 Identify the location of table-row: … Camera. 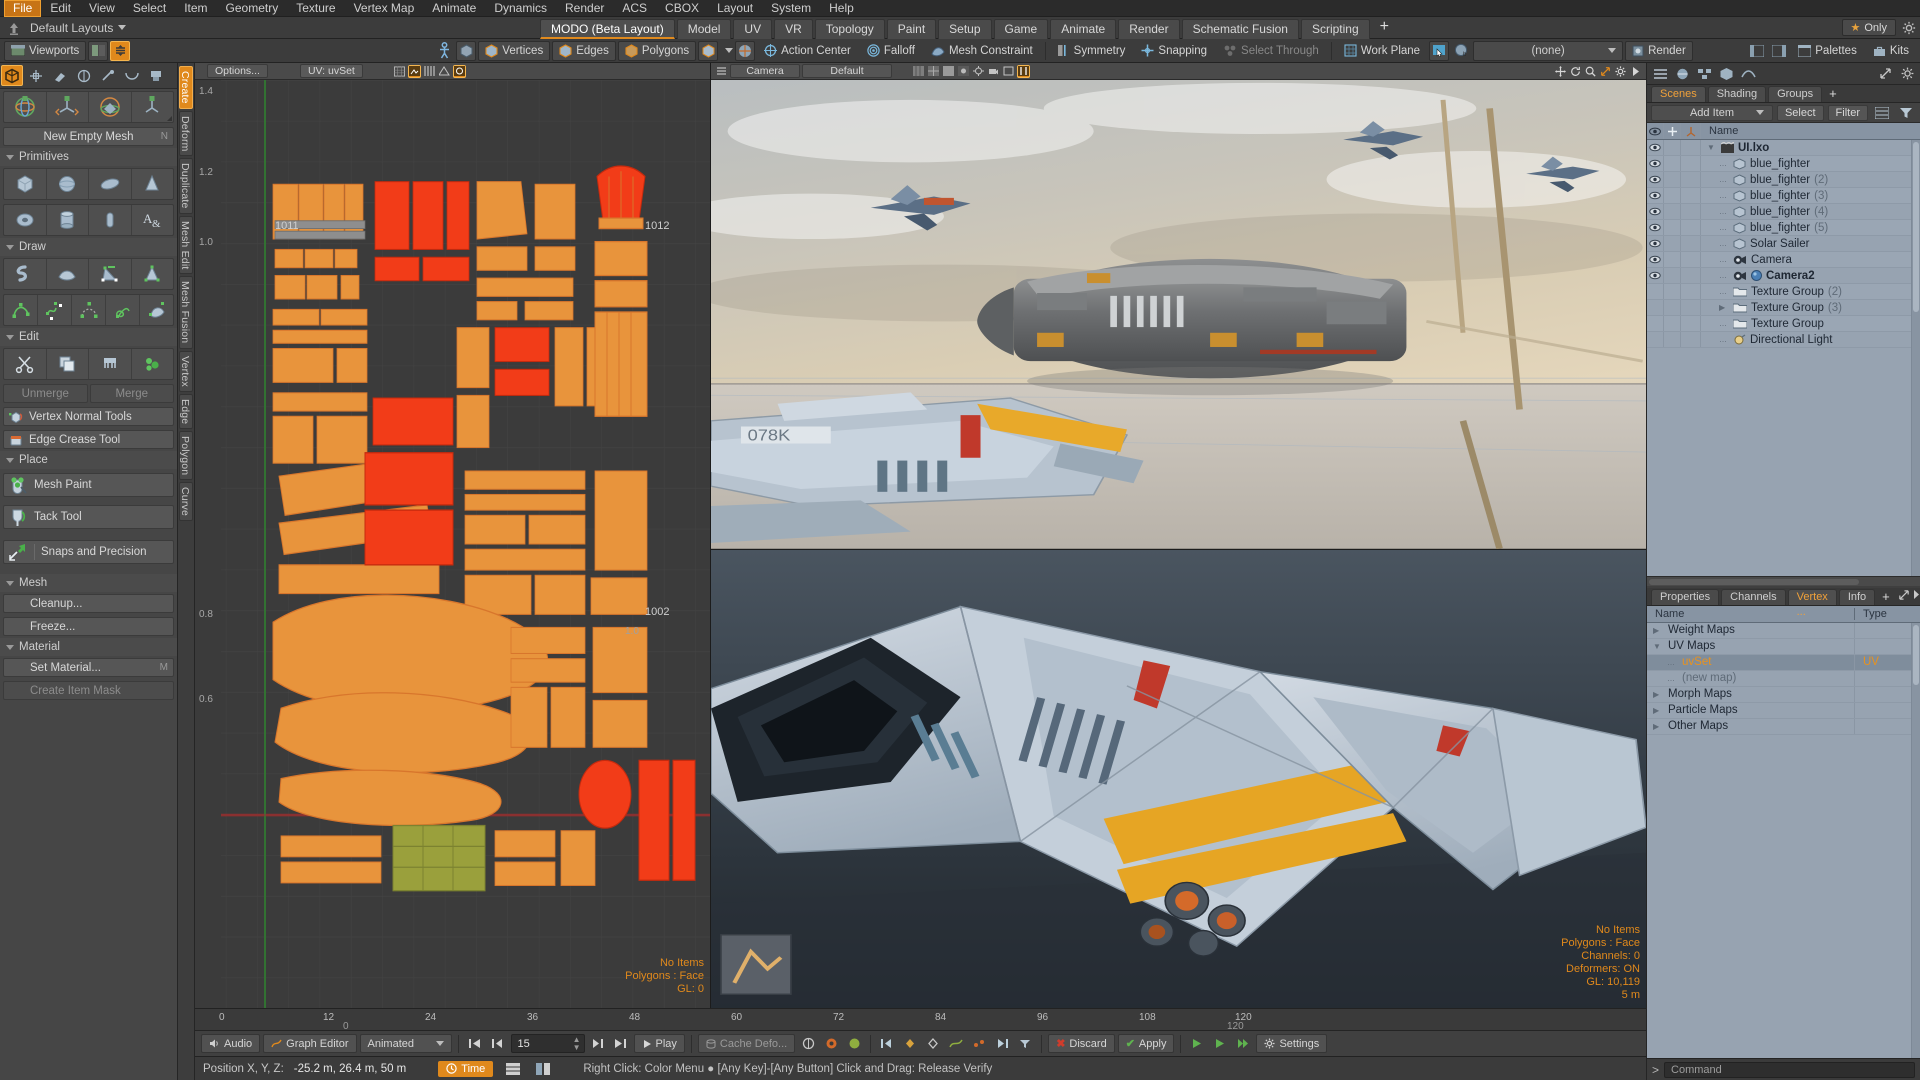
(1783, 260).